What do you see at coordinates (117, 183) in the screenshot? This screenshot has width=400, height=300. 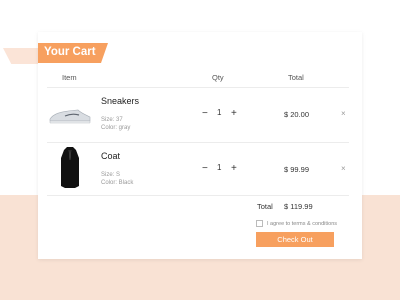 I see `item-color: Color: Black` at bounding box center [117, 183].